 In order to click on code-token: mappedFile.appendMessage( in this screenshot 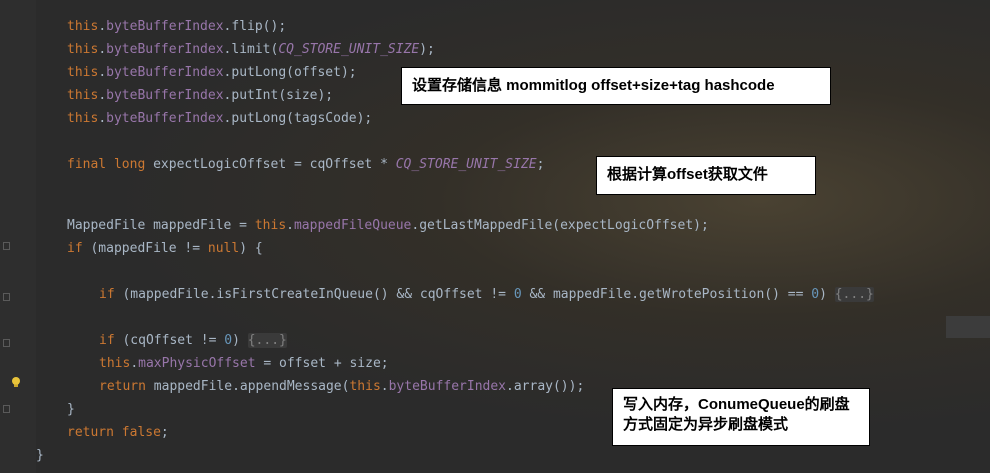, I will do `click(251, 386)`.